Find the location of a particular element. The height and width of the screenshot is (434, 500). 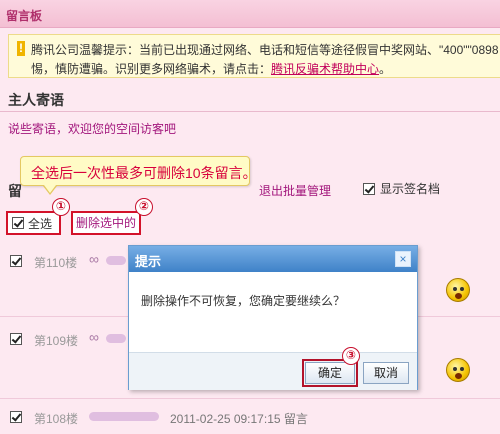

divider is located at coordinates (250, 111).